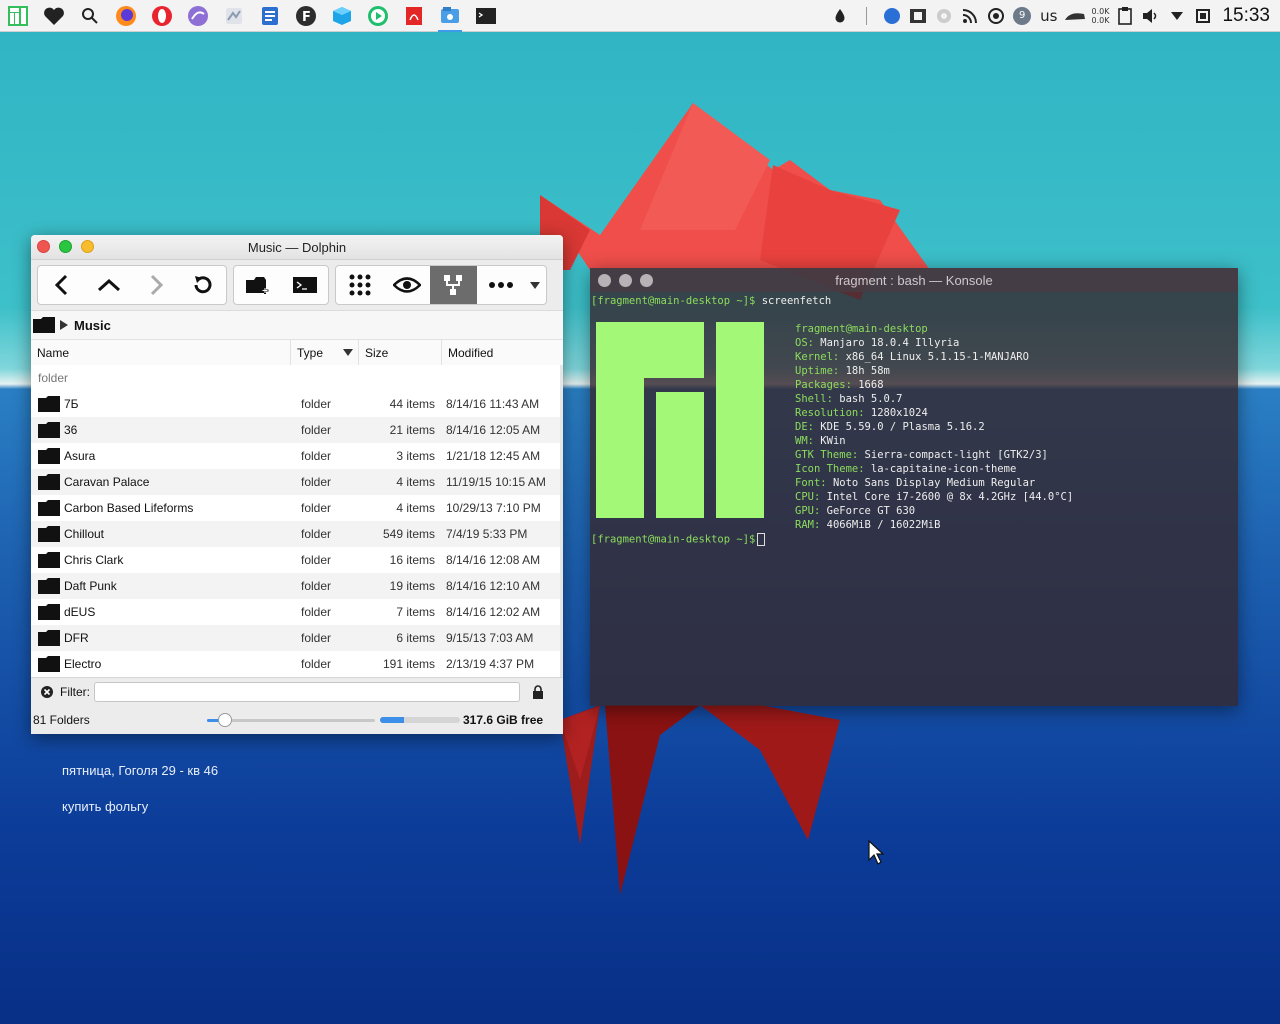 Image resolution: width=1280 pixels, height=1024 pixels. What do you see at coordinates (877, 343) in the screenshot?
I see `info-line: OS: Manjaro 18.0.4 Illyria` at bounding box center [877, 343].